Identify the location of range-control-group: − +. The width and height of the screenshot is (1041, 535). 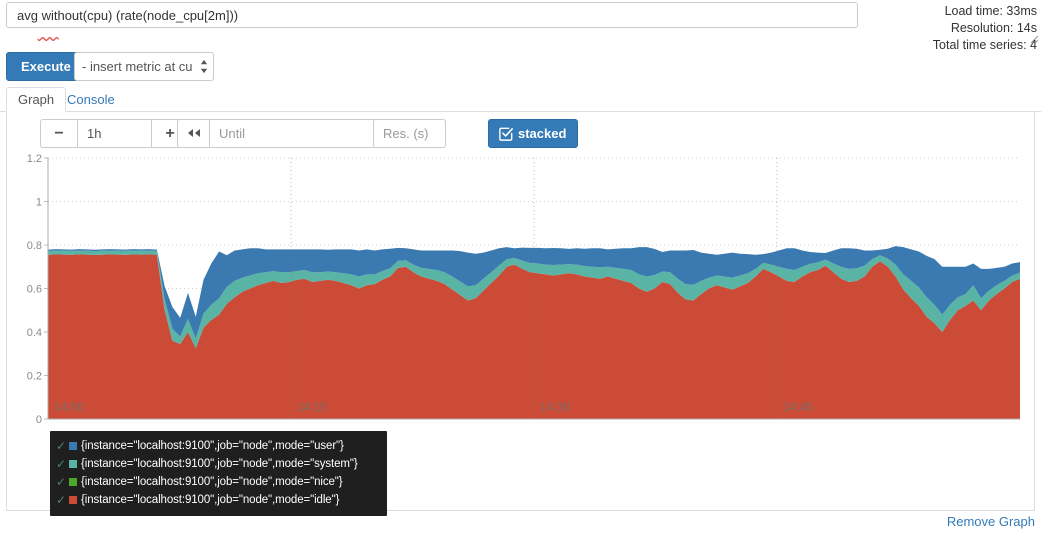
(114, 133).